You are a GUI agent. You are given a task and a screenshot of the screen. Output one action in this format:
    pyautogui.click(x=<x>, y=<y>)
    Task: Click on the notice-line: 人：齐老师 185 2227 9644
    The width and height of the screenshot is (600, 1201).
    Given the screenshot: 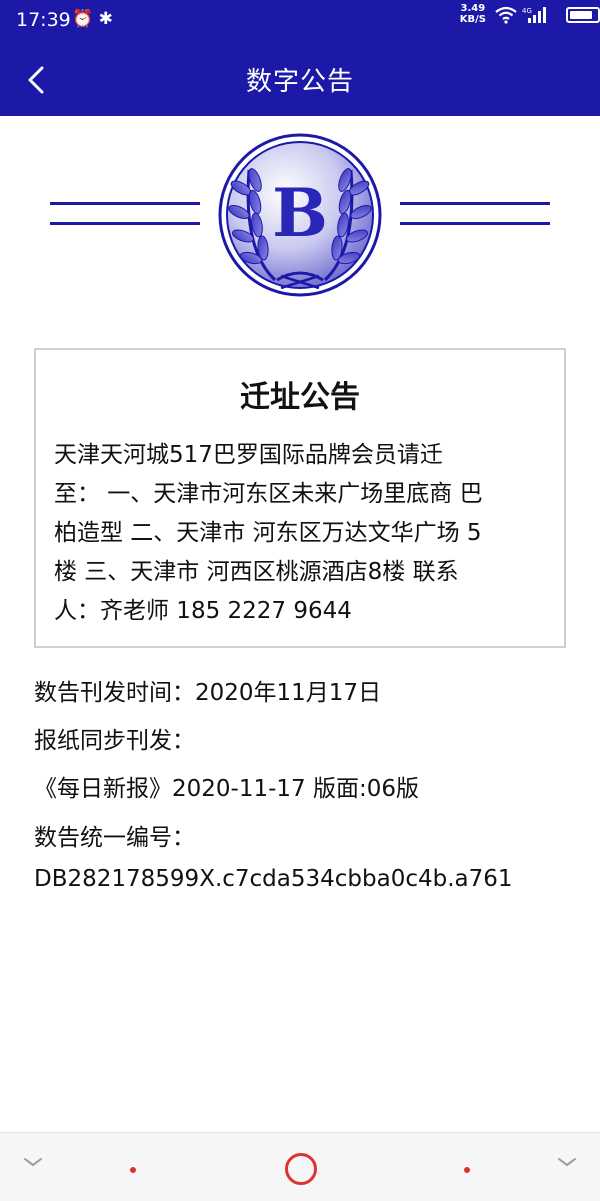 What is the action you would take?
    pyautogui.click(x=203, y=611)
    